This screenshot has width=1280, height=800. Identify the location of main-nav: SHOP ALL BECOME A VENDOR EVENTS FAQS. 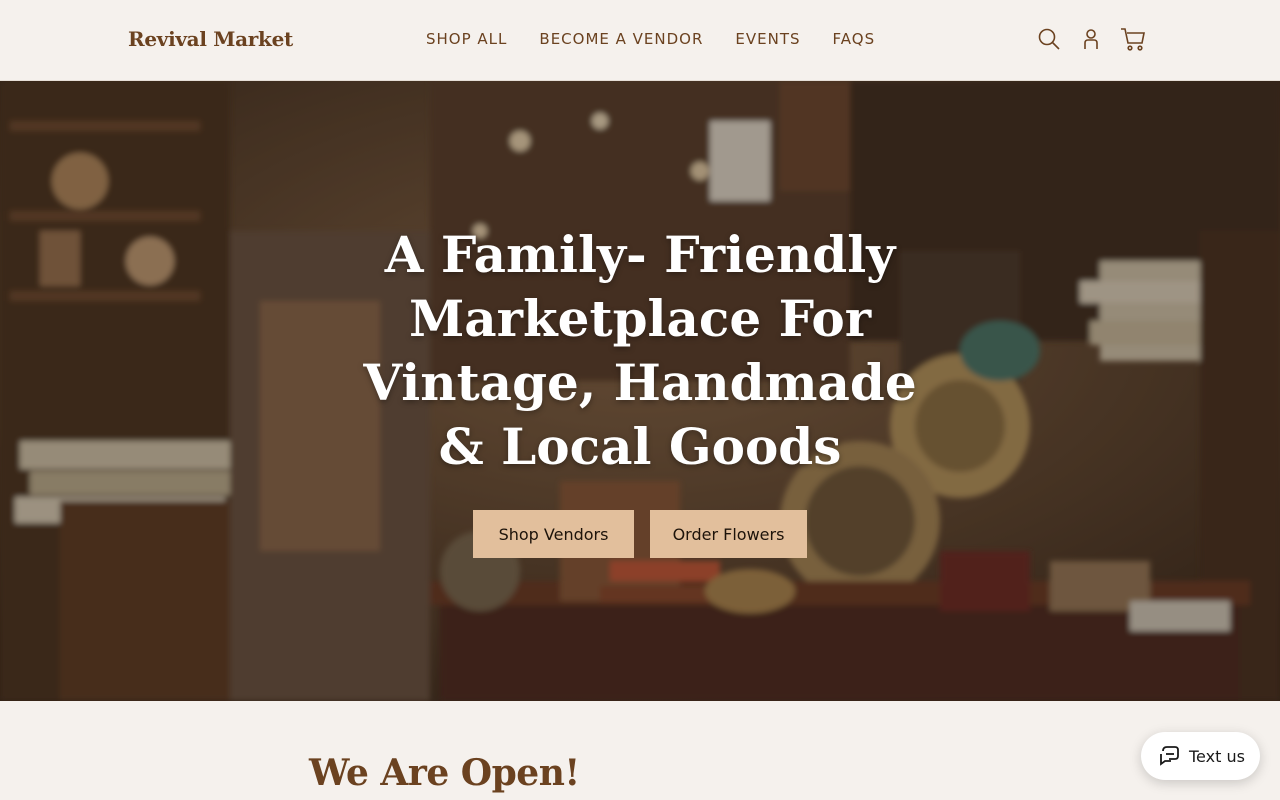
(650, 39).